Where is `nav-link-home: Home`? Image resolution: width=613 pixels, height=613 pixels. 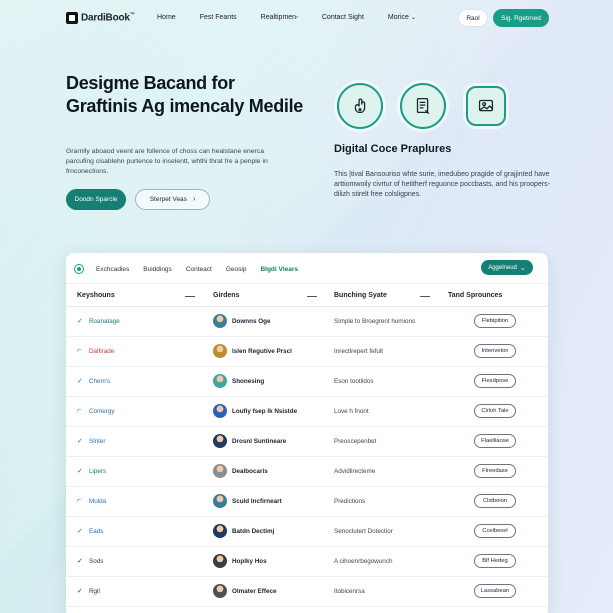 nav-link-home: Home is located at coordinates (166, 17).